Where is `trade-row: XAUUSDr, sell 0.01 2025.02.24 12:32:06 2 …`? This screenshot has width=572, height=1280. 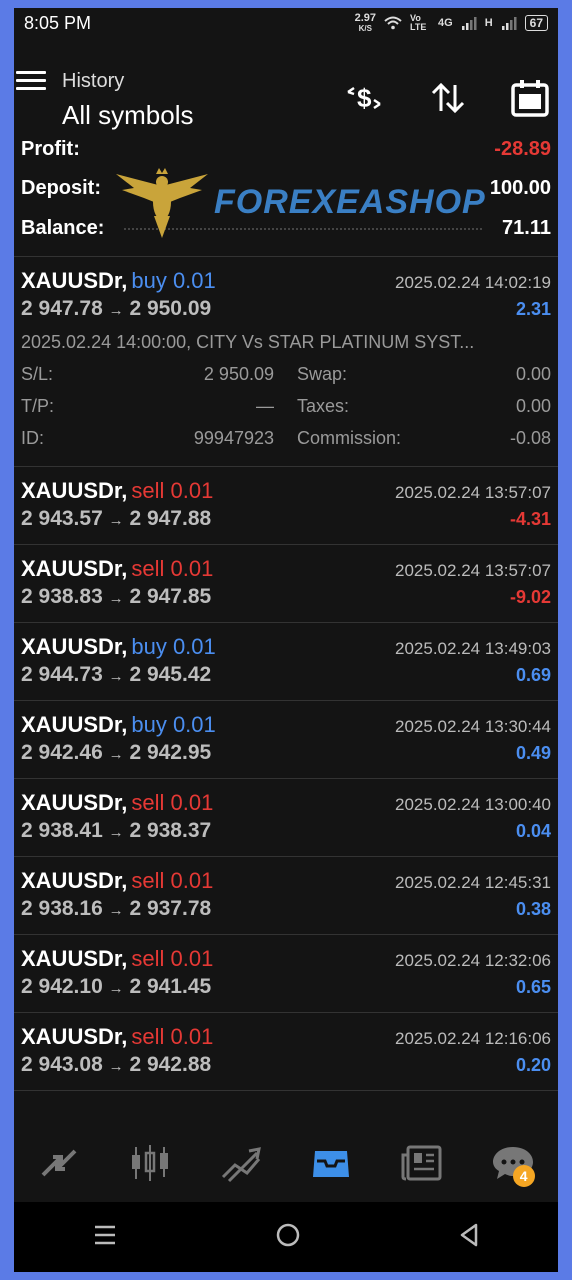 trade-row: XAUUSDr, sell 0.01 2025.02.24 12:32:06 2 … is located at coordinates (286, 974).